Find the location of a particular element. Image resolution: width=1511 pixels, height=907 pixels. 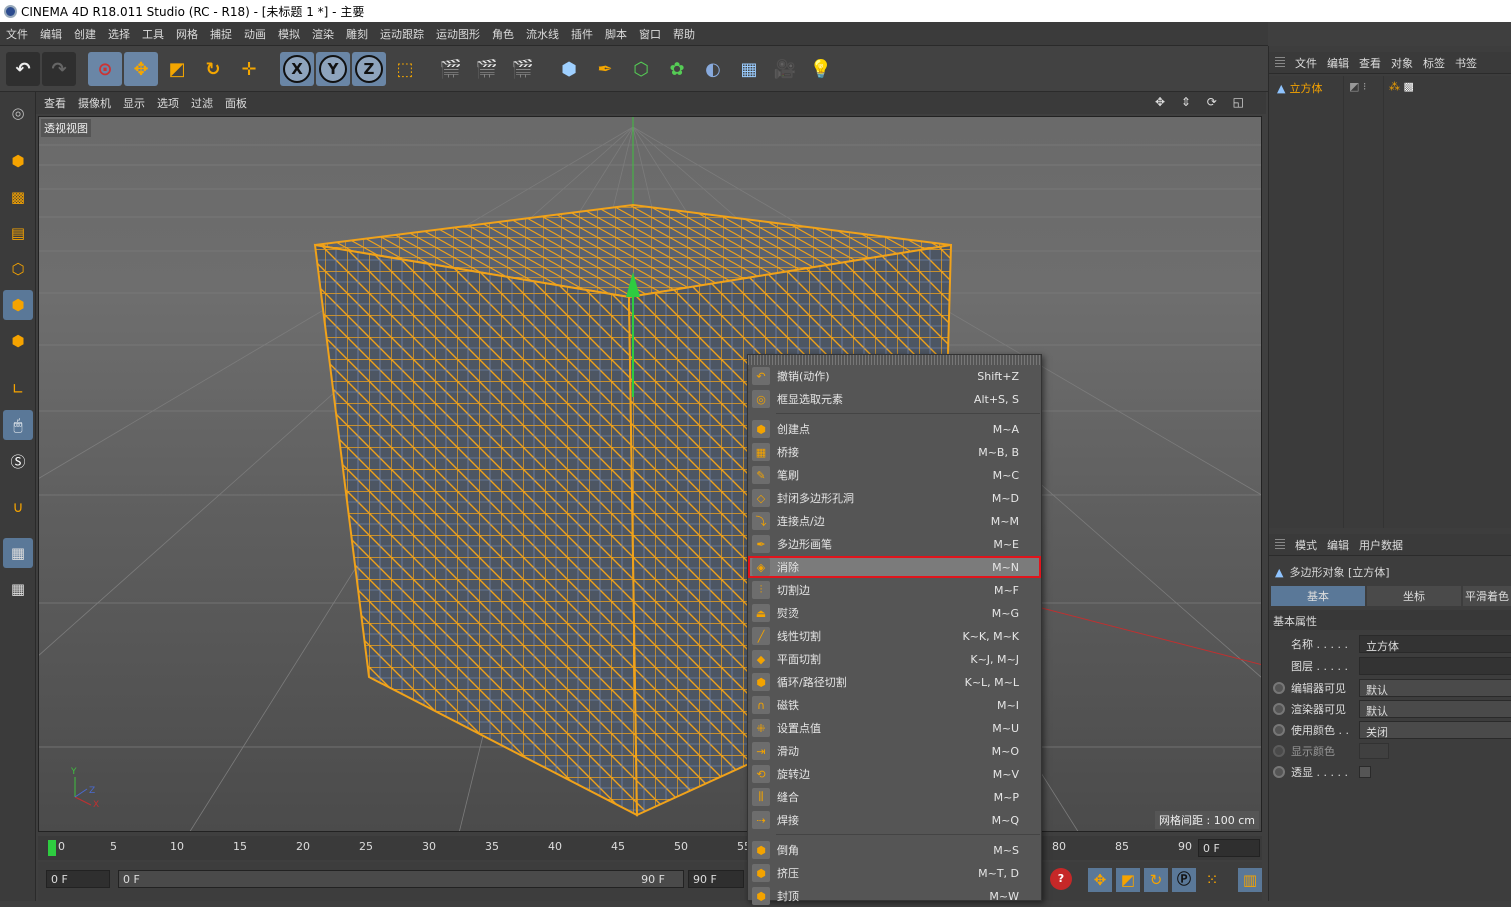

render-picture-viewer-button: 🎬 is located at coordinates (487, 69).